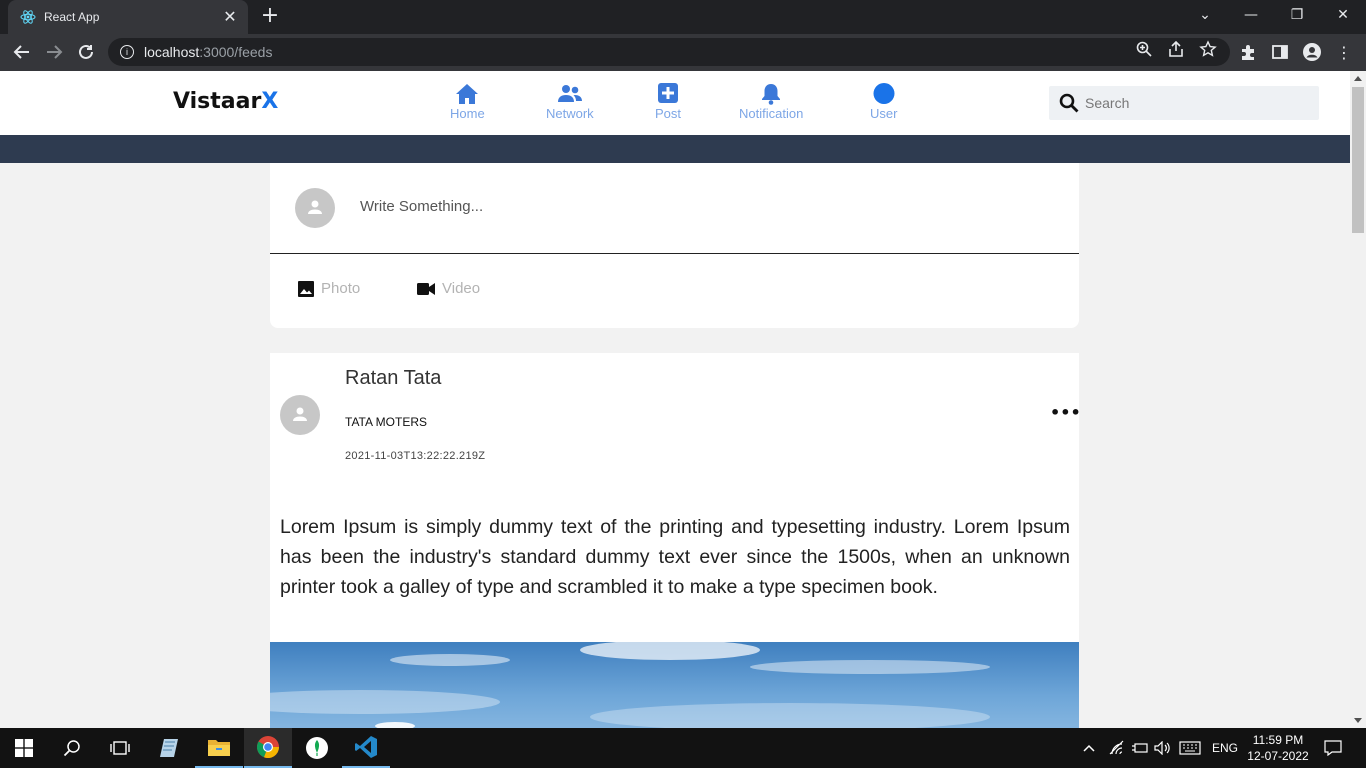  I want to click on browser-menu-icon: ⋮, so click(1344, 52).